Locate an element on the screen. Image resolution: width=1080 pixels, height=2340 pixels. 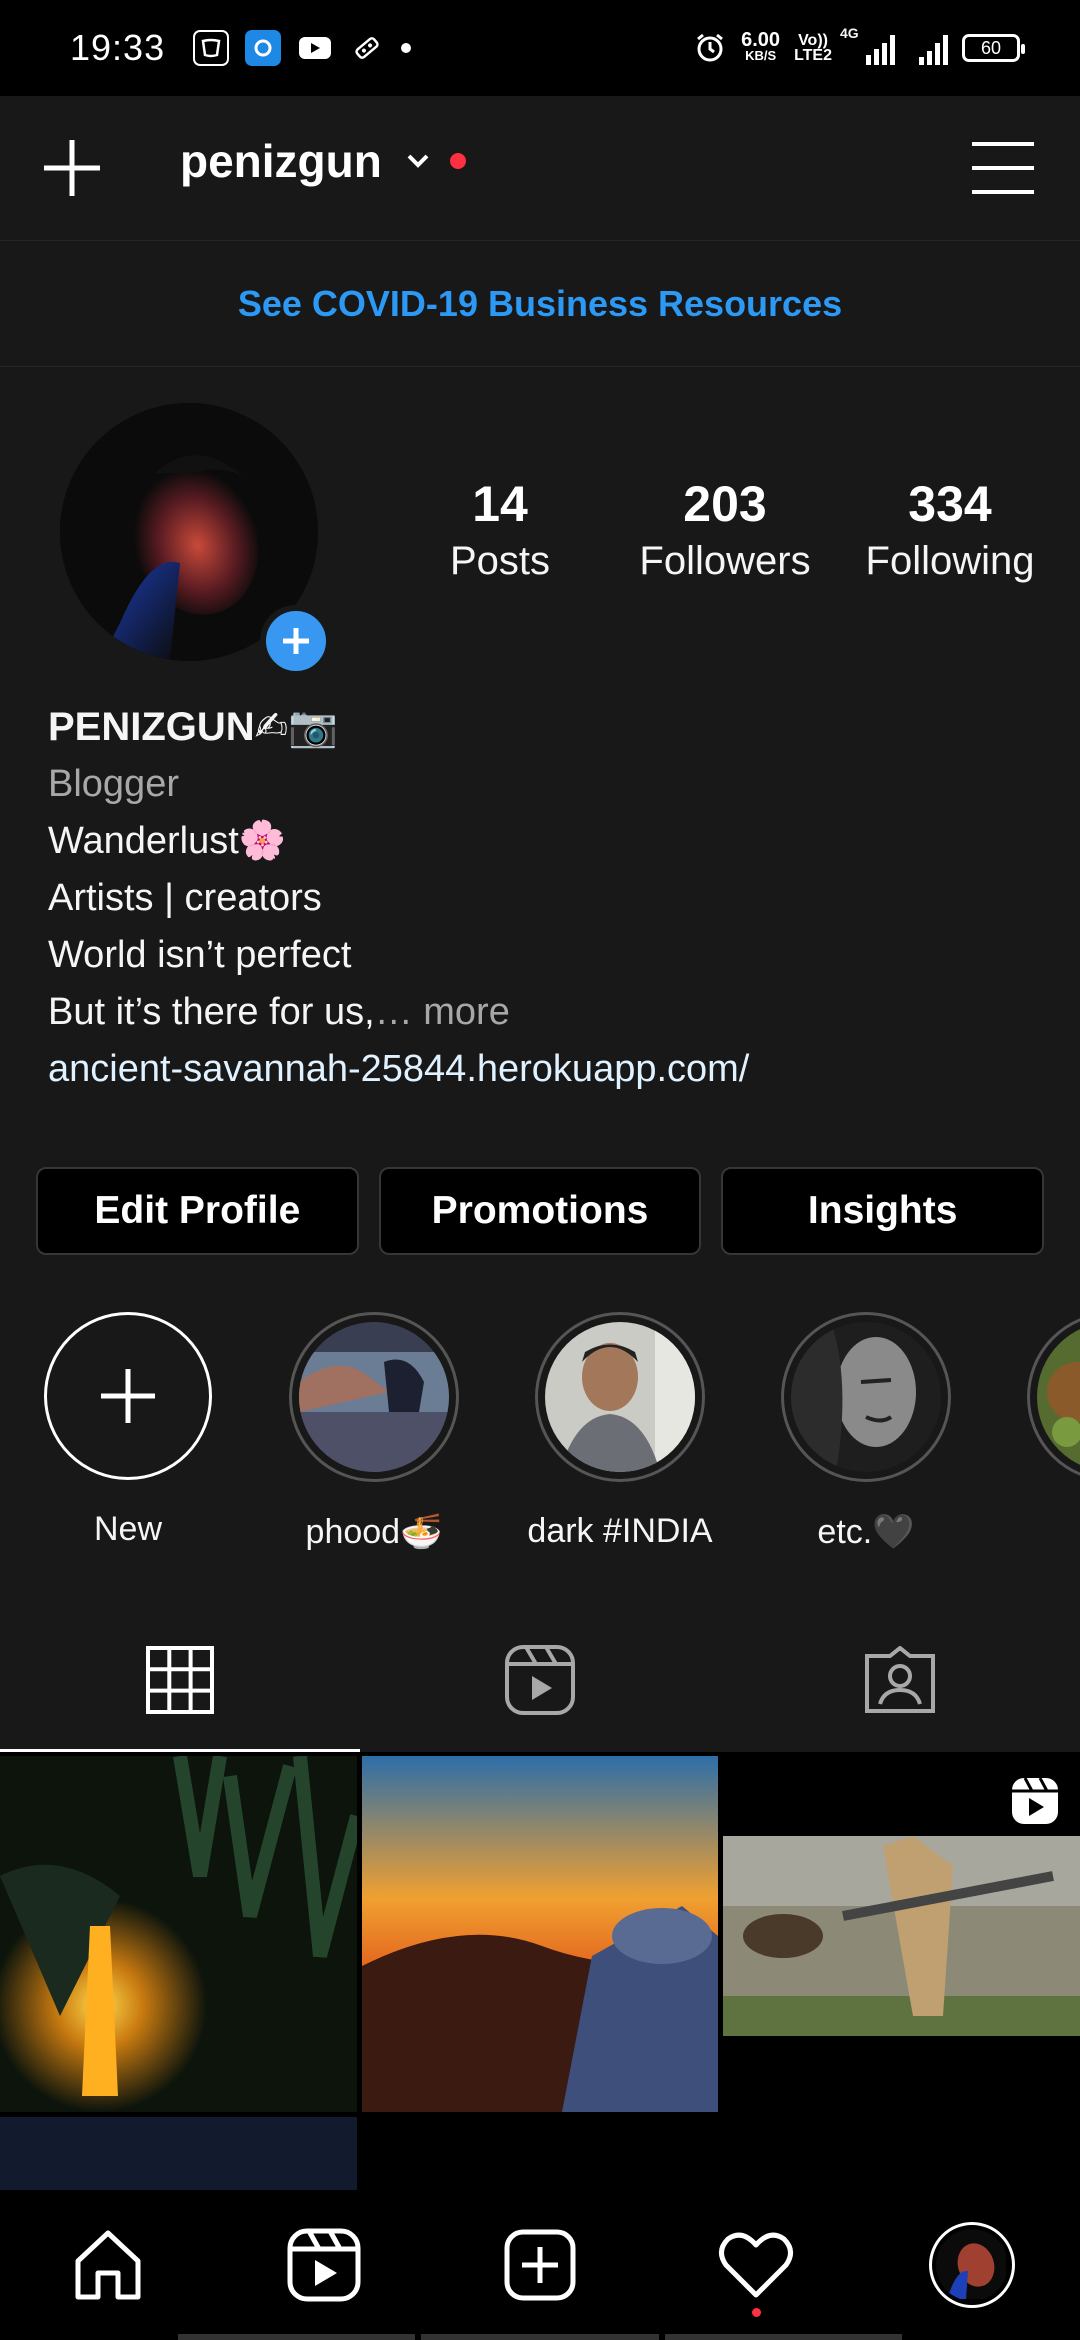
highlight-item: phood🍜 is located at coordinates (374, 1432).